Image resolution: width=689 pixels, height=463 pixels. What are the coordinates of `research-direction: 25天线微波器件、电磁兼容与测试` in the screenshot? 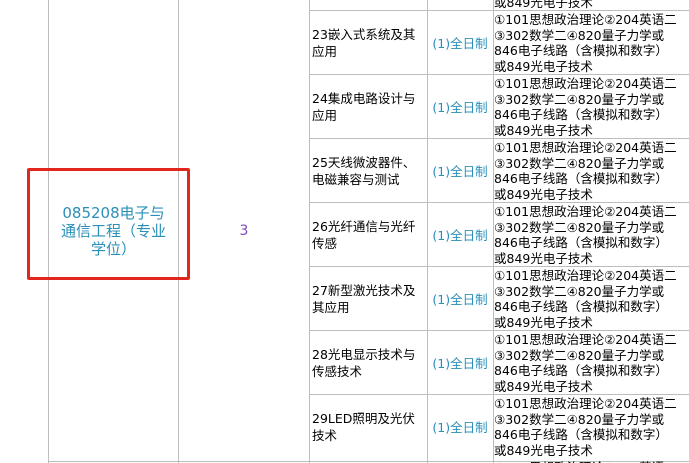 It's located at (364, 170).